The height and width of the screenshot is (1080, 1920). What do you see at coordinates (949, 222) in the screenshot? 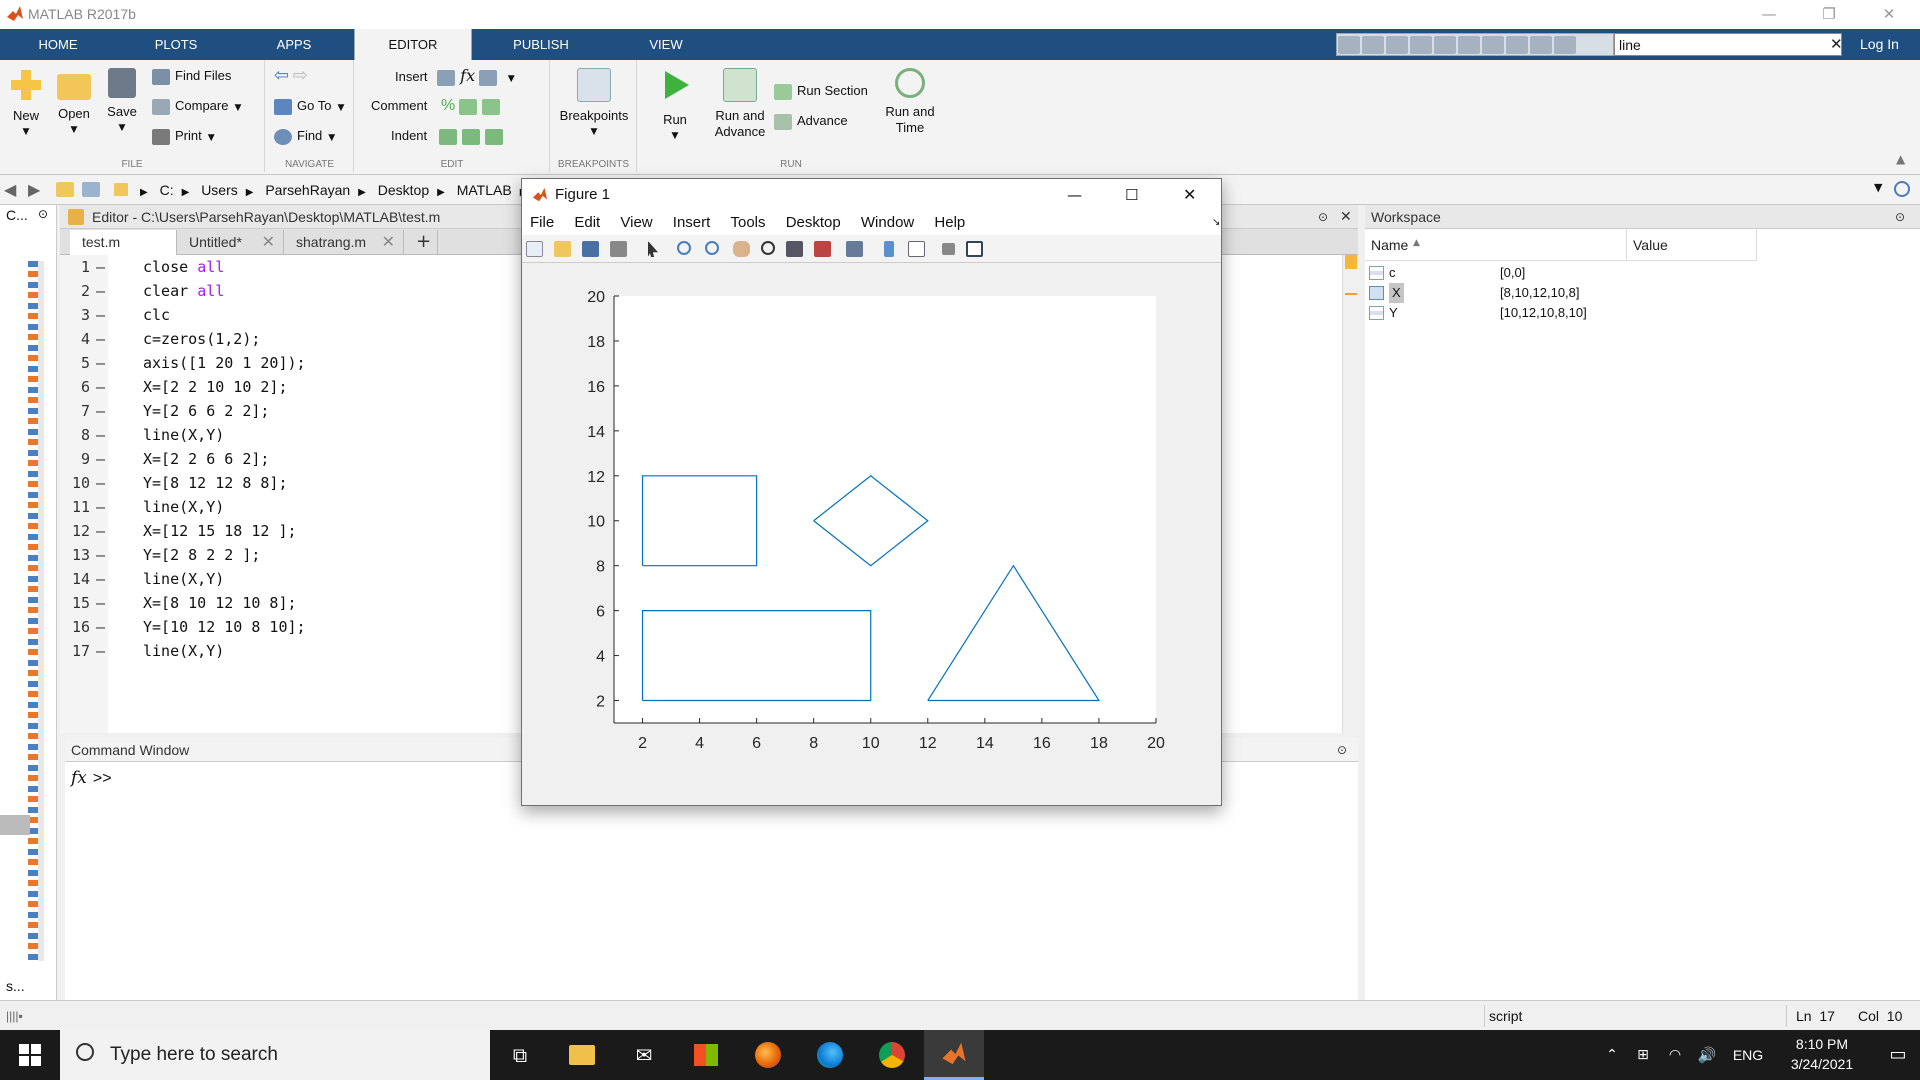
I see `menu-help: Help` at bounding box center [949, 222].